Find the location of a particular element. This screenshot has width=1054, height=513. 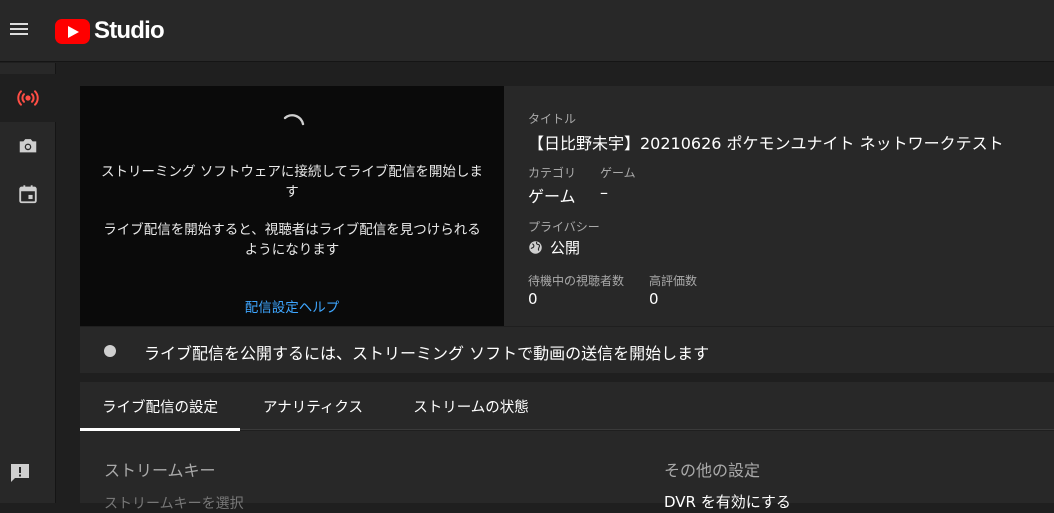

waiting-viewers-label: 待機中の視聴者数 is located at coordinates (576, 281).